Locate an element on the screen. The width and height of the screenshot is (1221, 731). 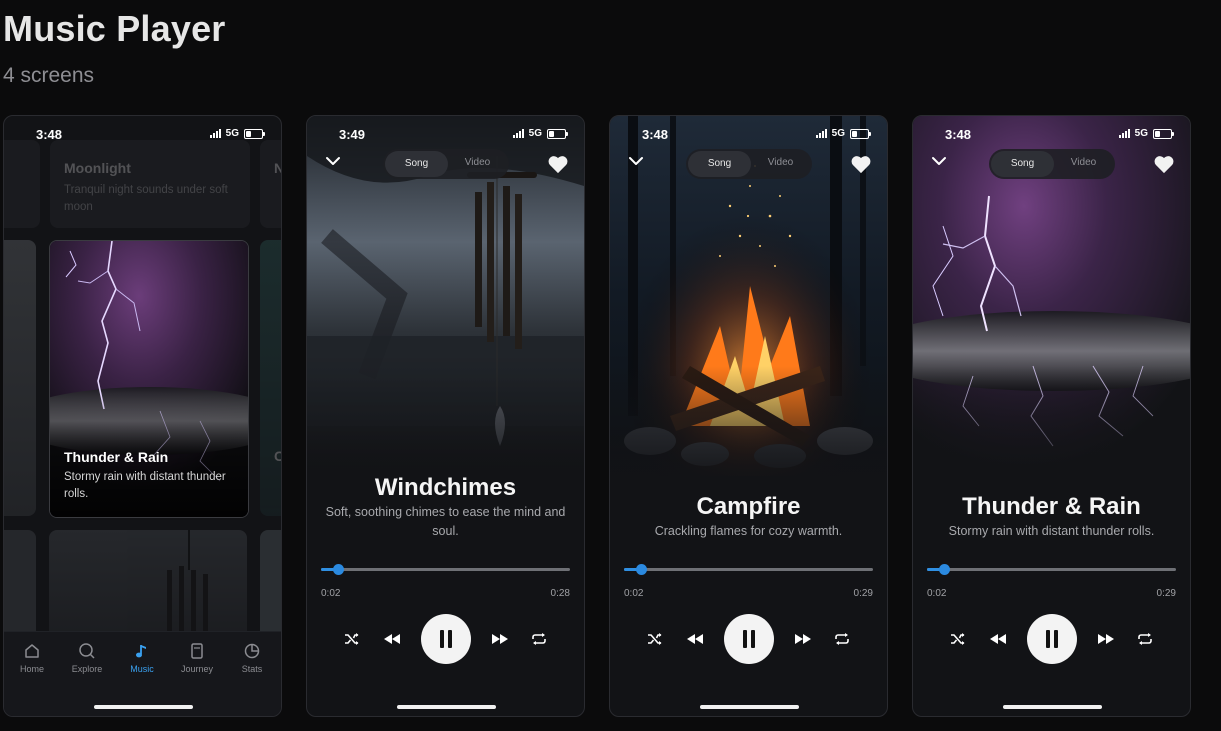
nav-music-label: Music is located at coordinates (142, 669).